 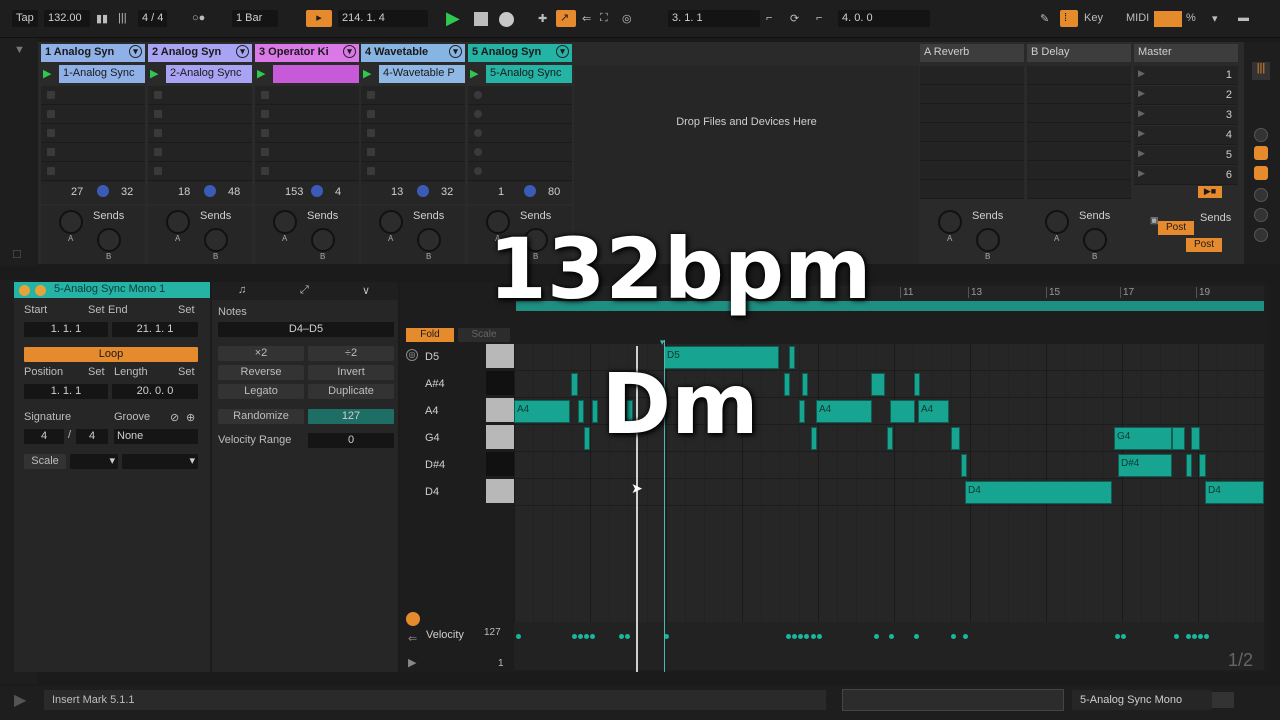 I want to click on end-field: 21. 1. 1, so click(x=155, y=329).